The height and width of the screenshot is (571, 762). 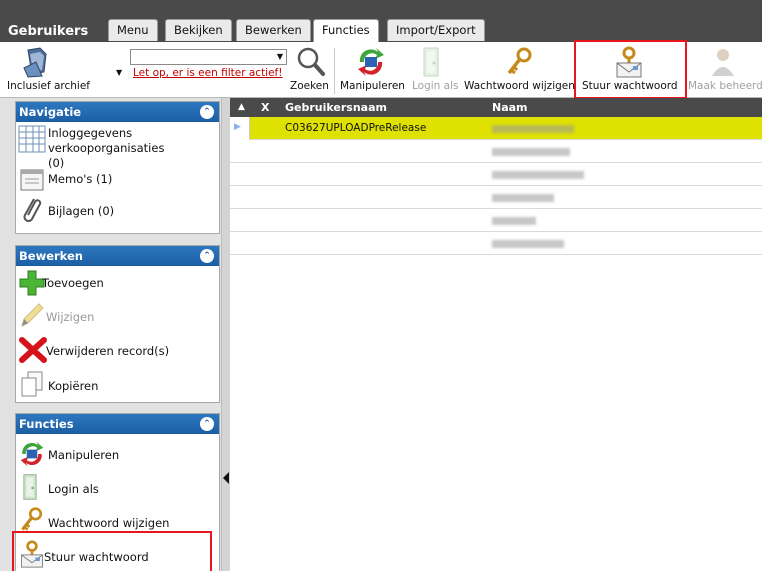 I want to click on app-title: Gebruikers, so click(x=48, y=31).